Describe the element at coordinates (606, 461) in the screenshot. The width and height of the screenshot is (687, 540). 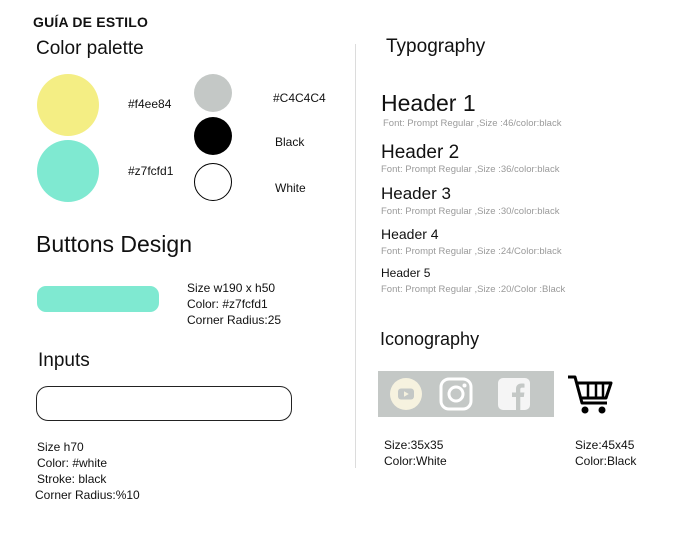
I see `black-icons-color: Color:Black` at that location.